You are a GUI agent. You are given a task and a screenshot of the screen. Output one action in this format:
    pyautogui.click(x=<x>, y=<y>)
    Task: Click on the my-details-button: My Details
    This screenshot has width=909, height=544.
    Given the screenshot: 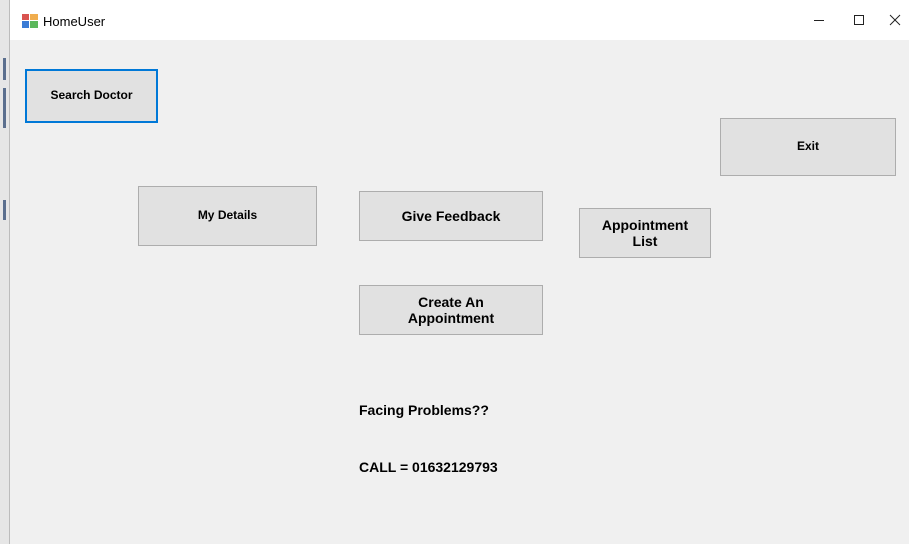 What is the action you would take?
    pyautogui.click(x=227, y=216)
    